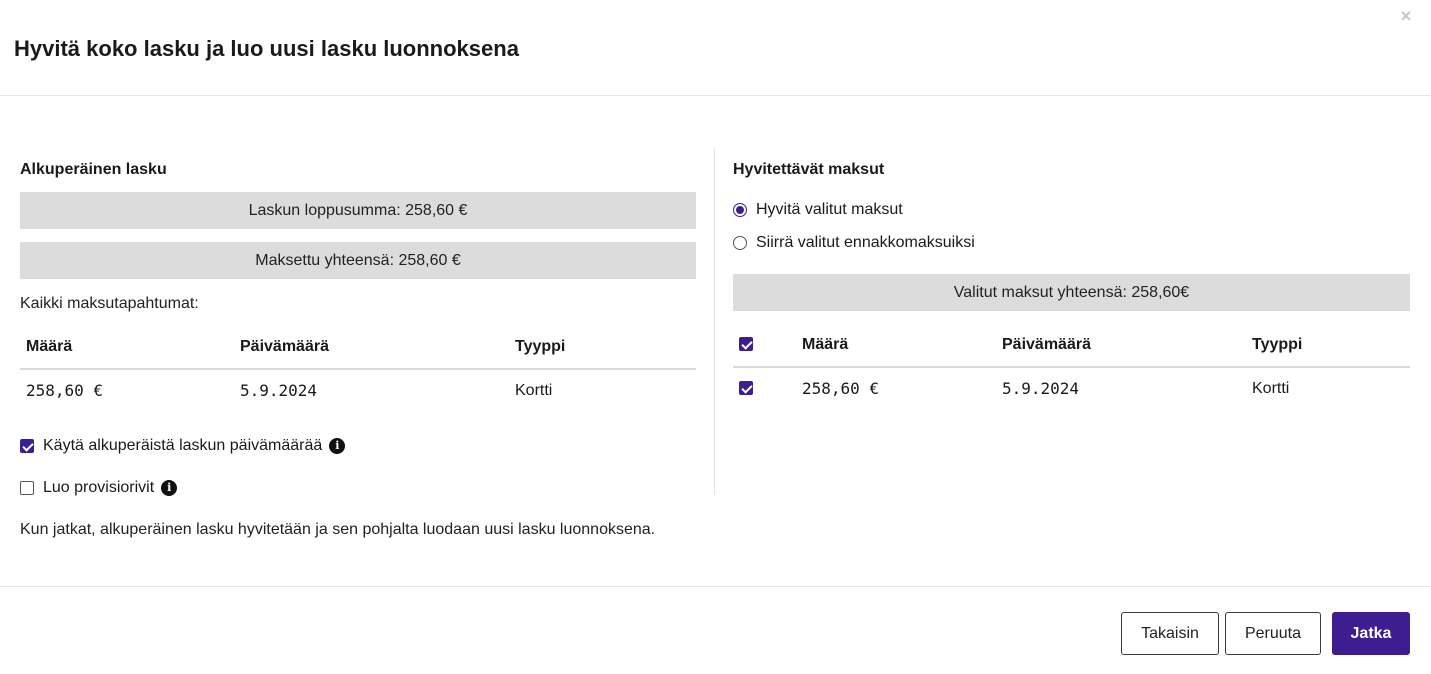 This screenshot has height=674, width=1431. What do you see at coordinates (27, 446) in the screenshot?
I see `use-original-date-checkbox` at bounding box center [27, 446].